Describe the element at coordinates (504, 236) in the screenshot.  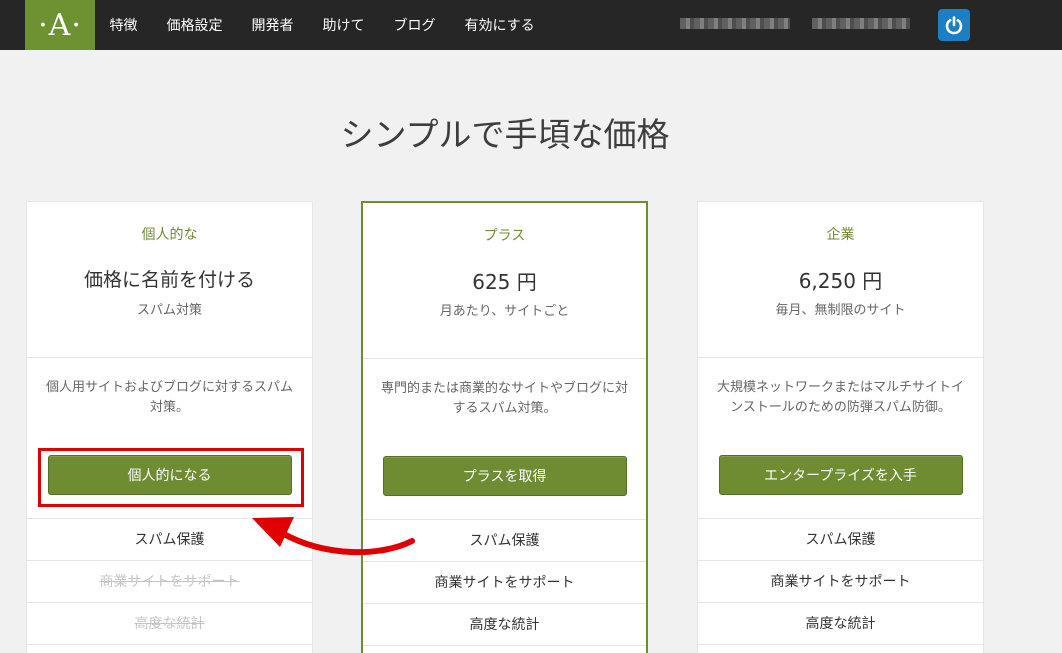
I see `plan-name: プラス` at that location.